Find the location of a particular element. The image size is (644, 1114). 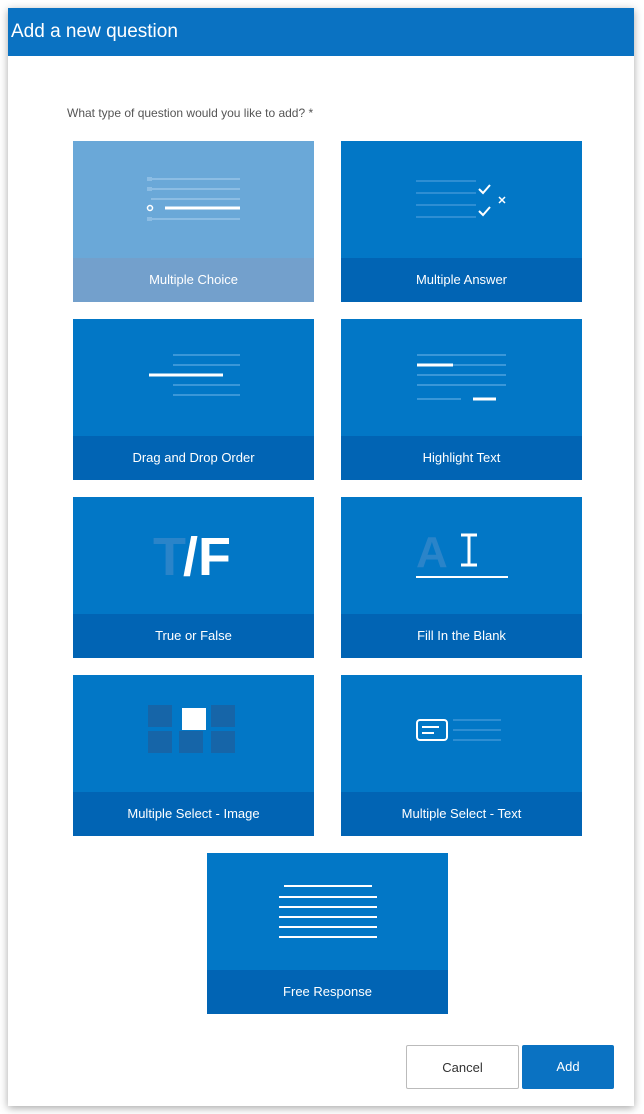

multiple-choice-icon is located at coordinates (193, 199).